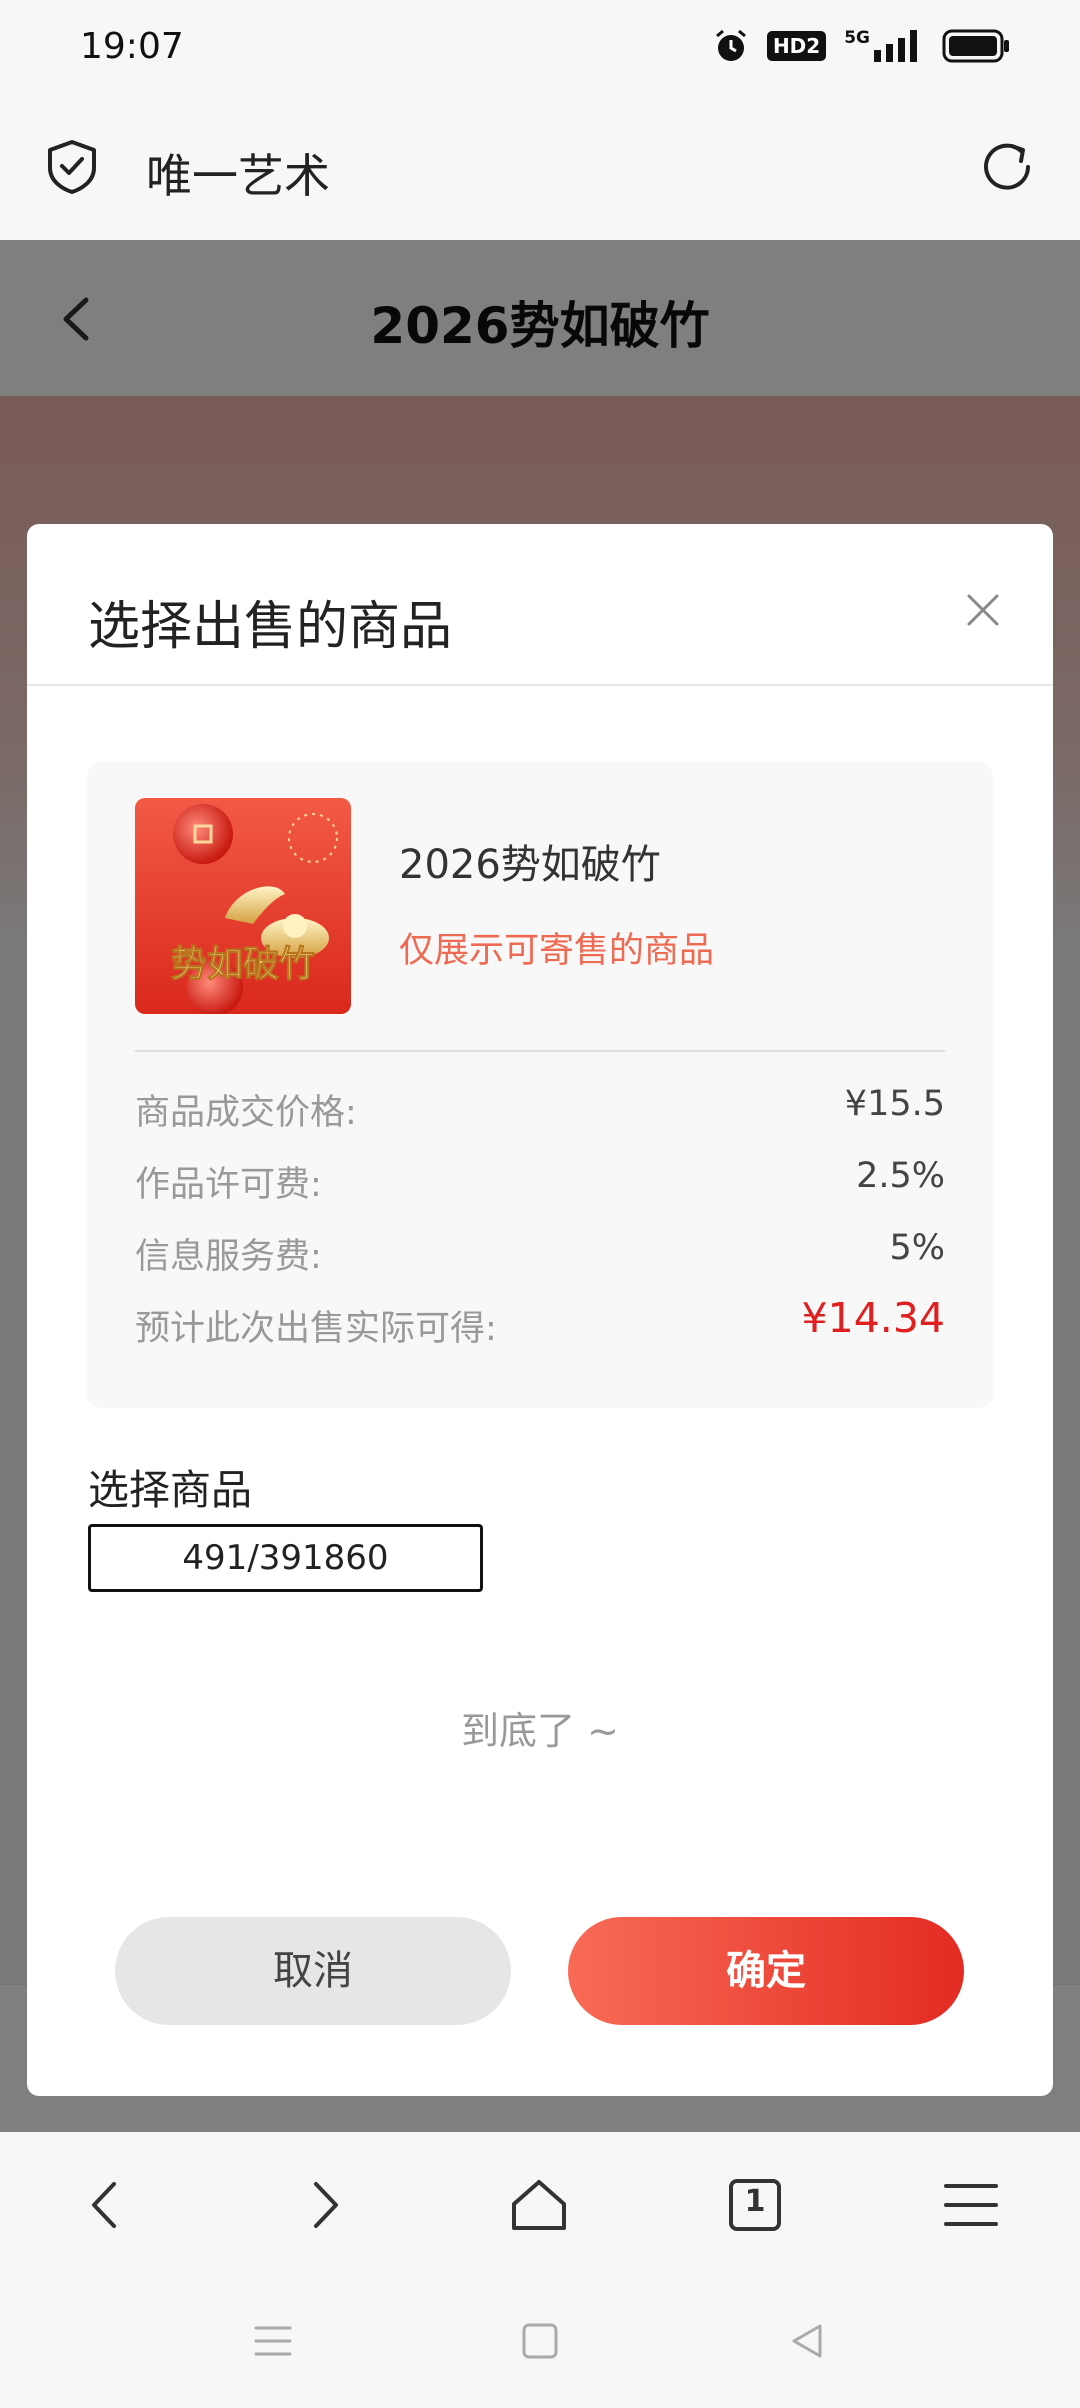  I want to click on item-option: 491/391860, so click(285, 1558).